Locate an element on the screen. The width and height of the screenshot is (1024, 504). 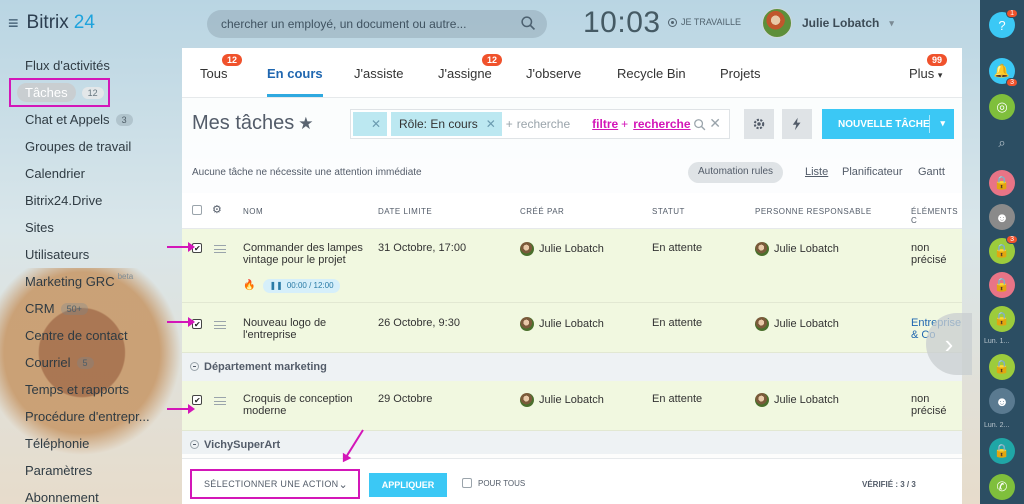
sidebar-item-chat: Chat et Appels 3 is located at coordinates (91, 119).